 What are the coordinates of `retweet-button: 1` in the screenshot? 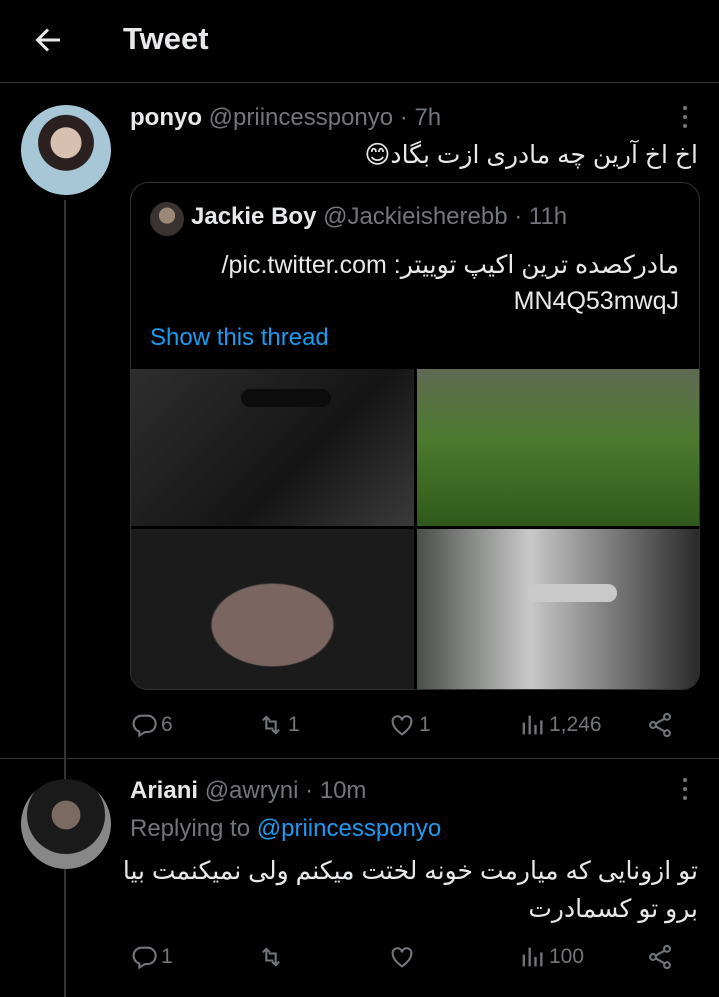 It's located at (278, 725).